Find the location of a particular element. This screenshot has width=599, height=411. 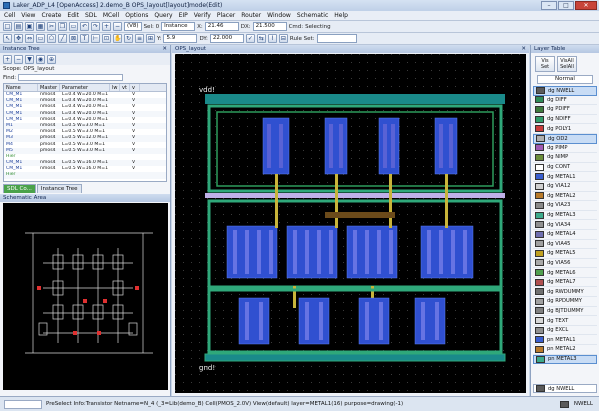

layer-item: dg CONT is located at coordinates (565, 168).